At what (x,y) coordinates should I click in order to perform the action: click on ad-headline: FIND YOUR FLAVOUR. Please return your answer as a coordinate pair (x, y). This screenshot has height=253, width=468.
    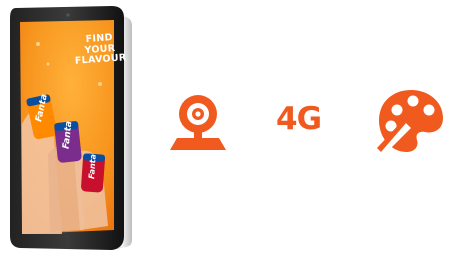
    Looking at the image, I should click on (100, 50).